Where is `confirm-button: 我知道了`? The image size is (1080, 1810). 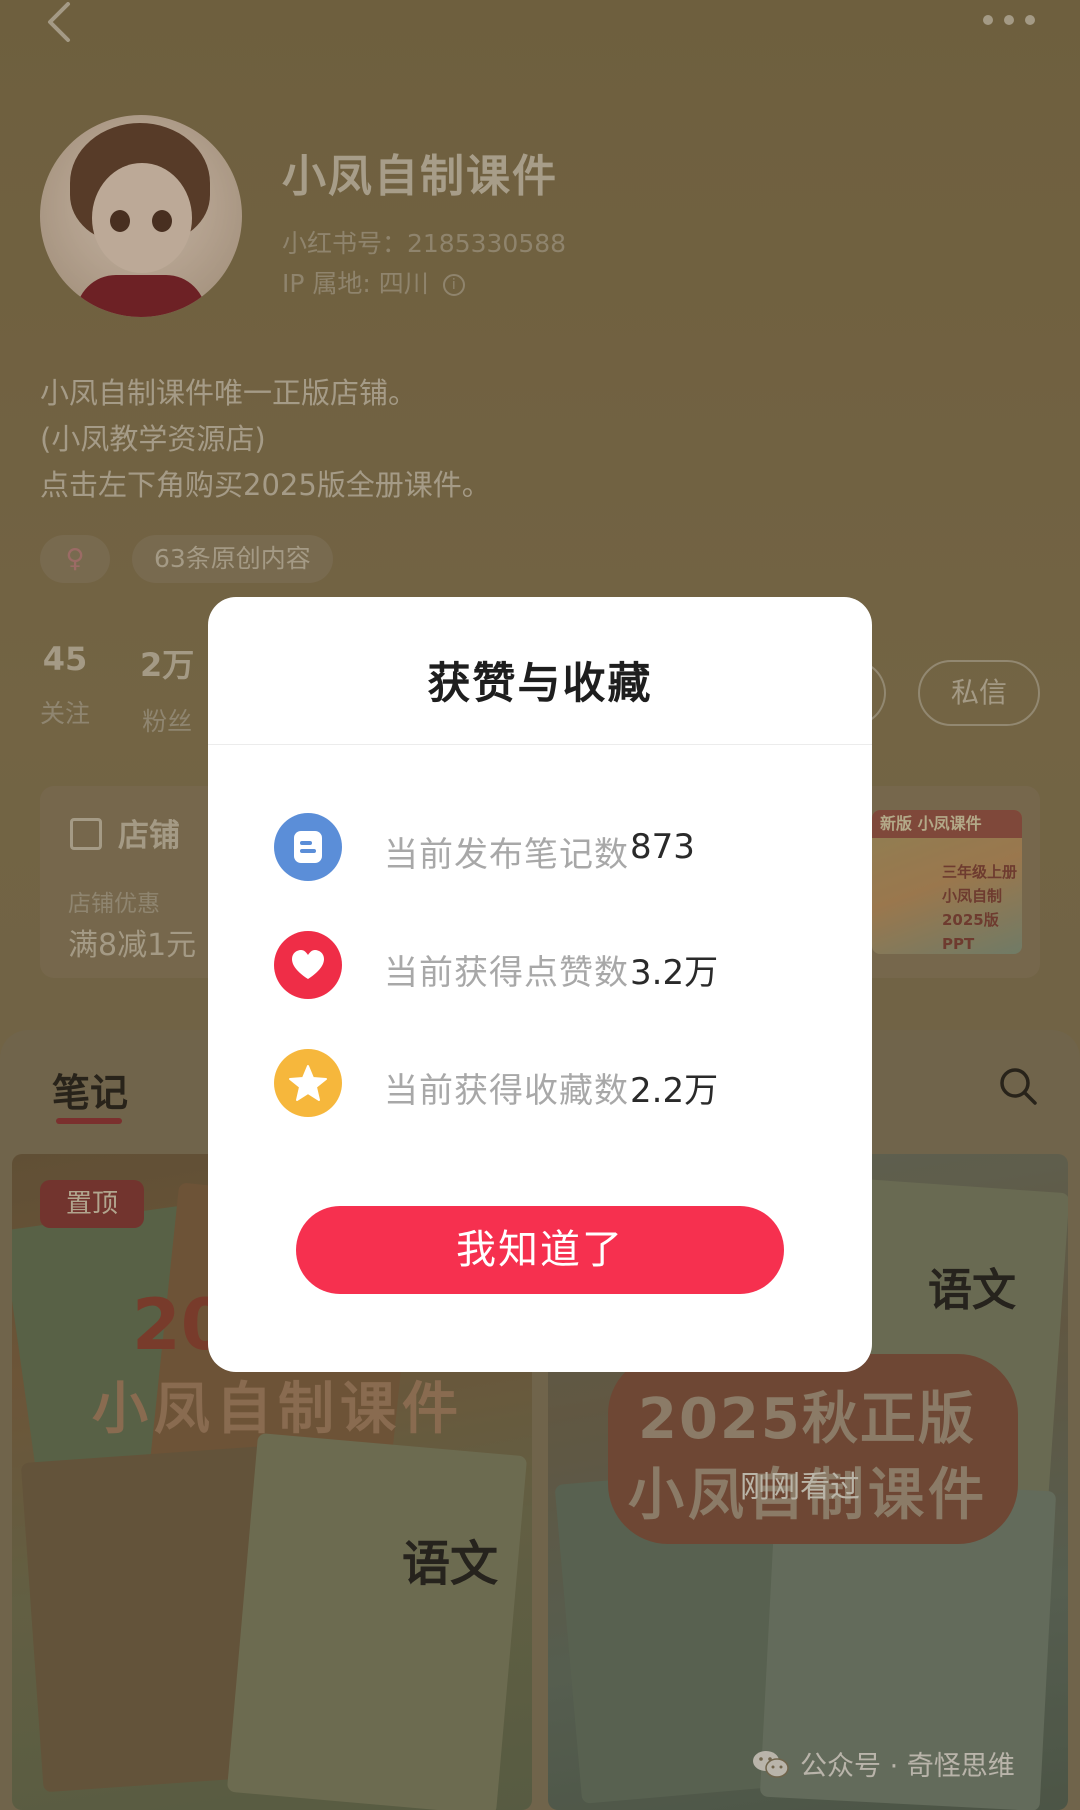 confirm-button: 我知道了 is located at coordinates (540, 1250).